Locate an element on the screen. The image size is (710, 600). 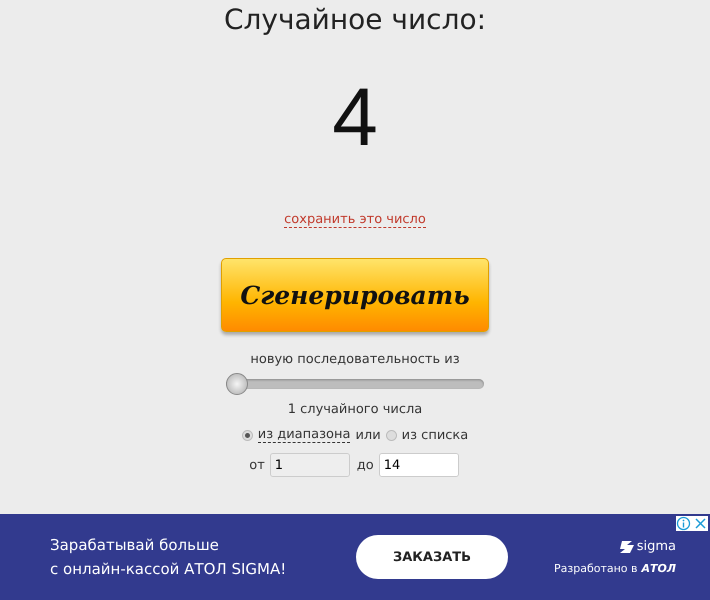
page-title: Случайное число: is located at coordinates (355, 20).